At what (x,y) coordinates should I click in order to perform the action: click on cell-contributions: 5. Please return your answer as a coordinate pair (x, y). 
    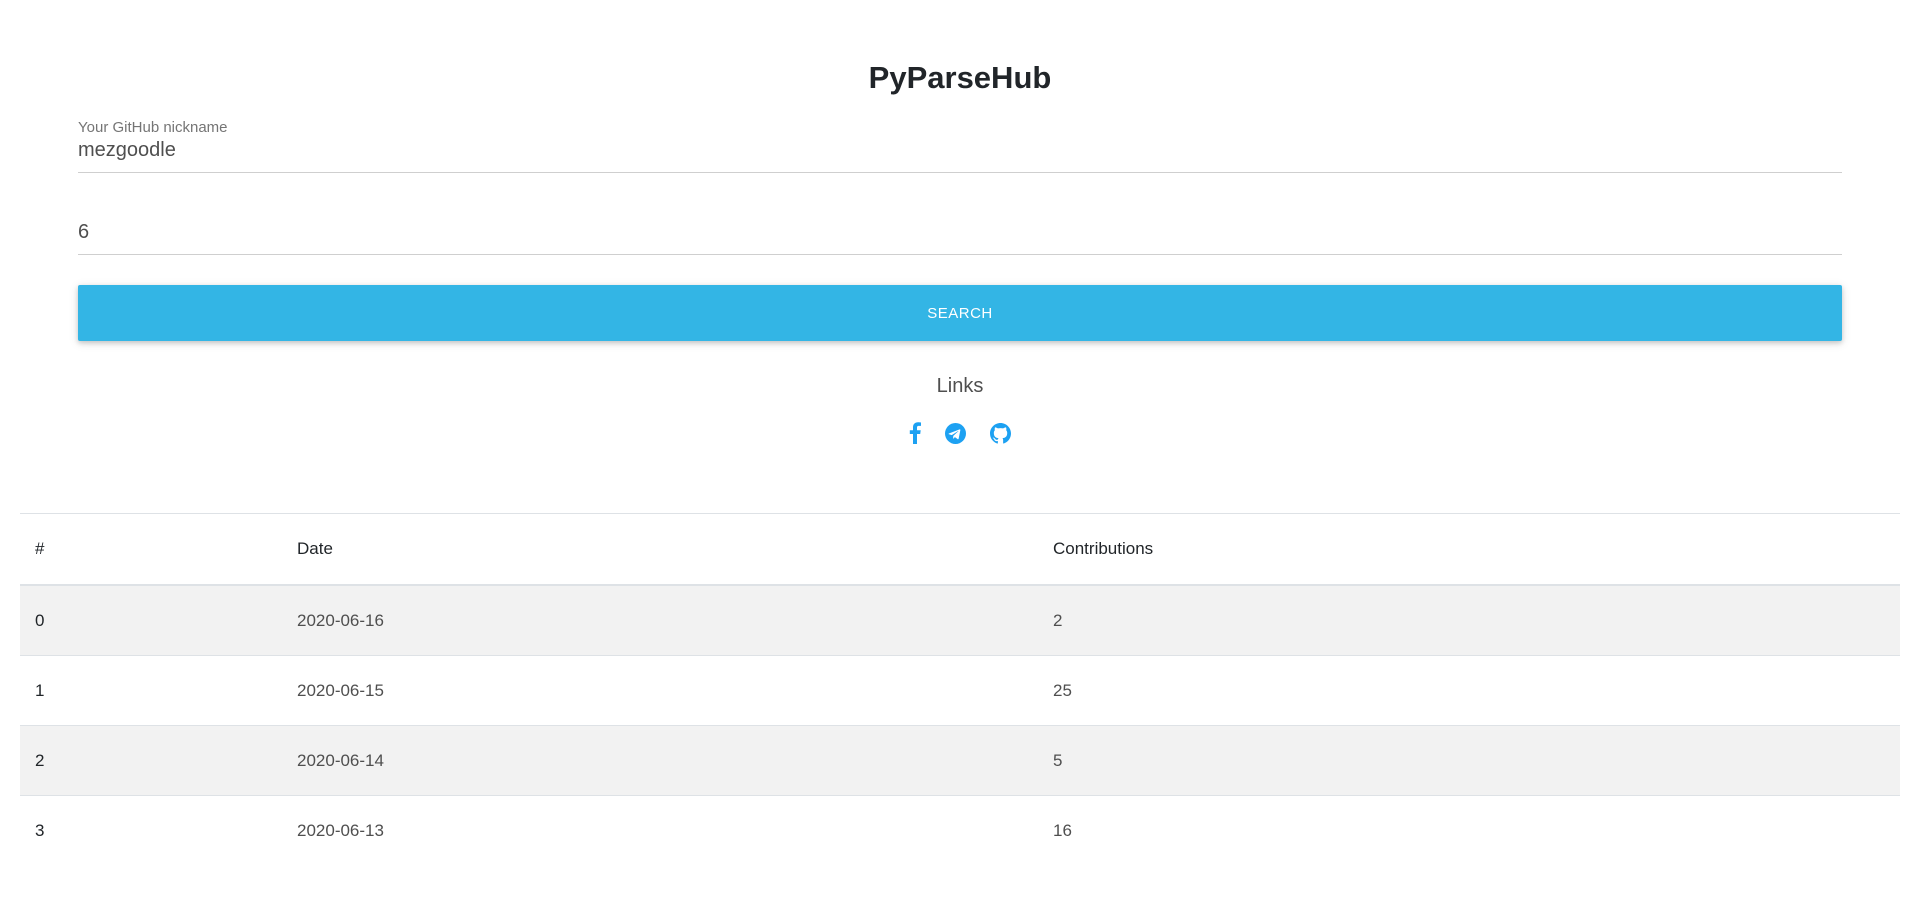
    Looking at the image, I should click on (1469, 760).